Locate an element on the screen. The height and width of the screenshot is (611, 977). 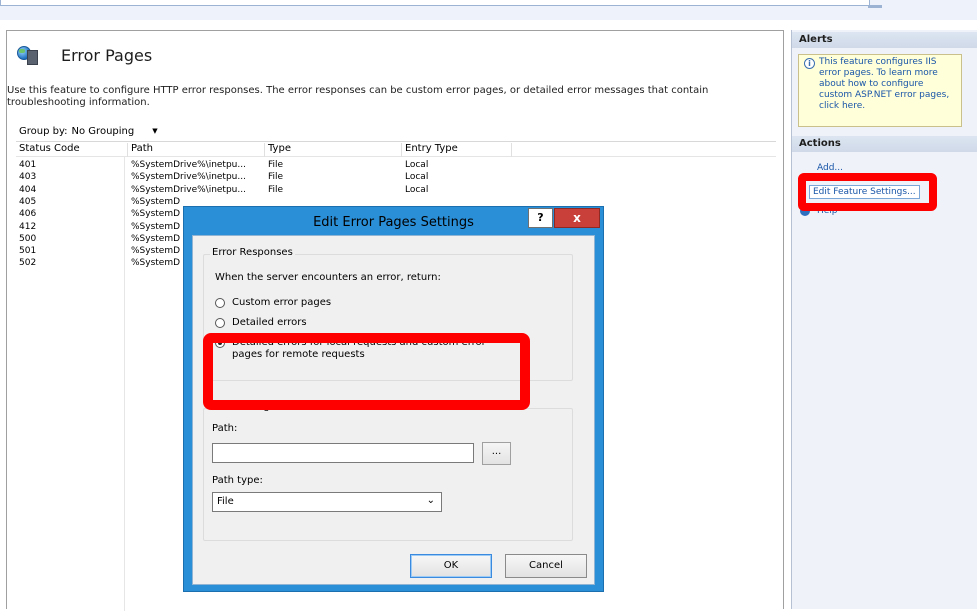
path-label: Path: is located at coordinates (225, 428).